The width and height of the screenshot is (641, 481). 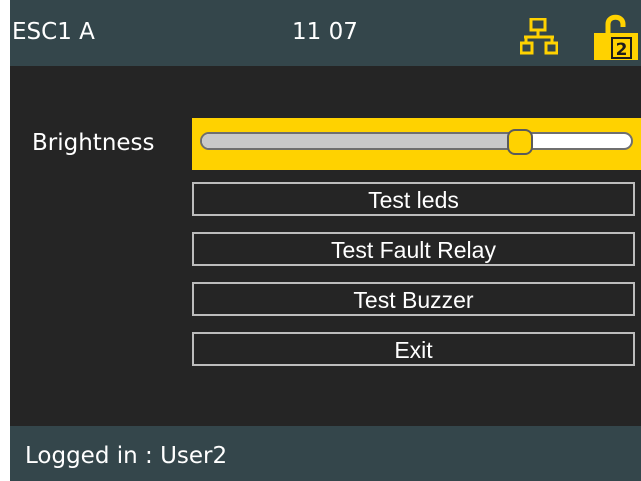 I want to click on brightness-label: Brightness, so click(x=93, y=143).